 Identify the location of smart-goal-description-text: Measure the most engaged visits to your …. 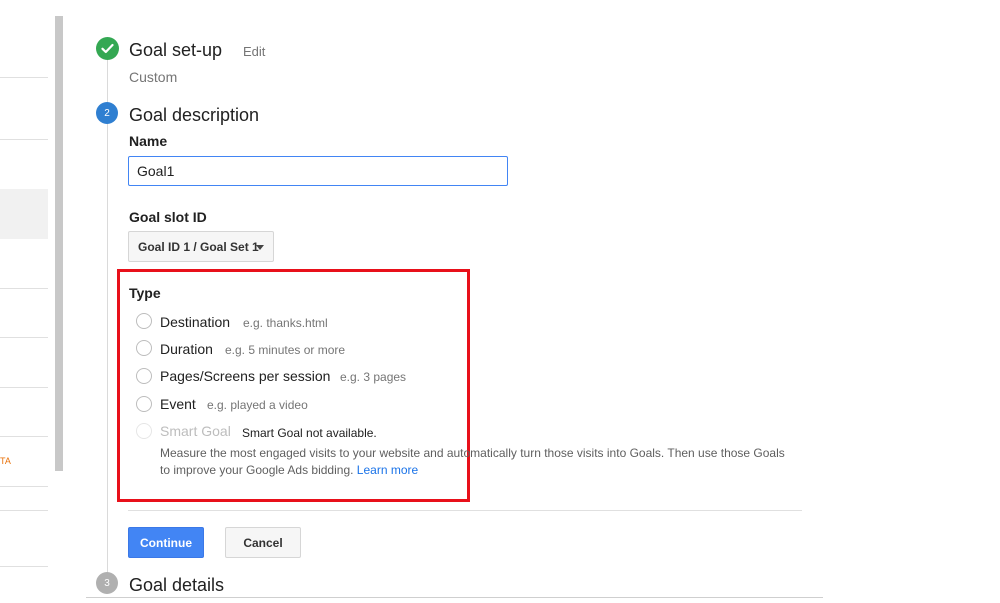
(472, 461).